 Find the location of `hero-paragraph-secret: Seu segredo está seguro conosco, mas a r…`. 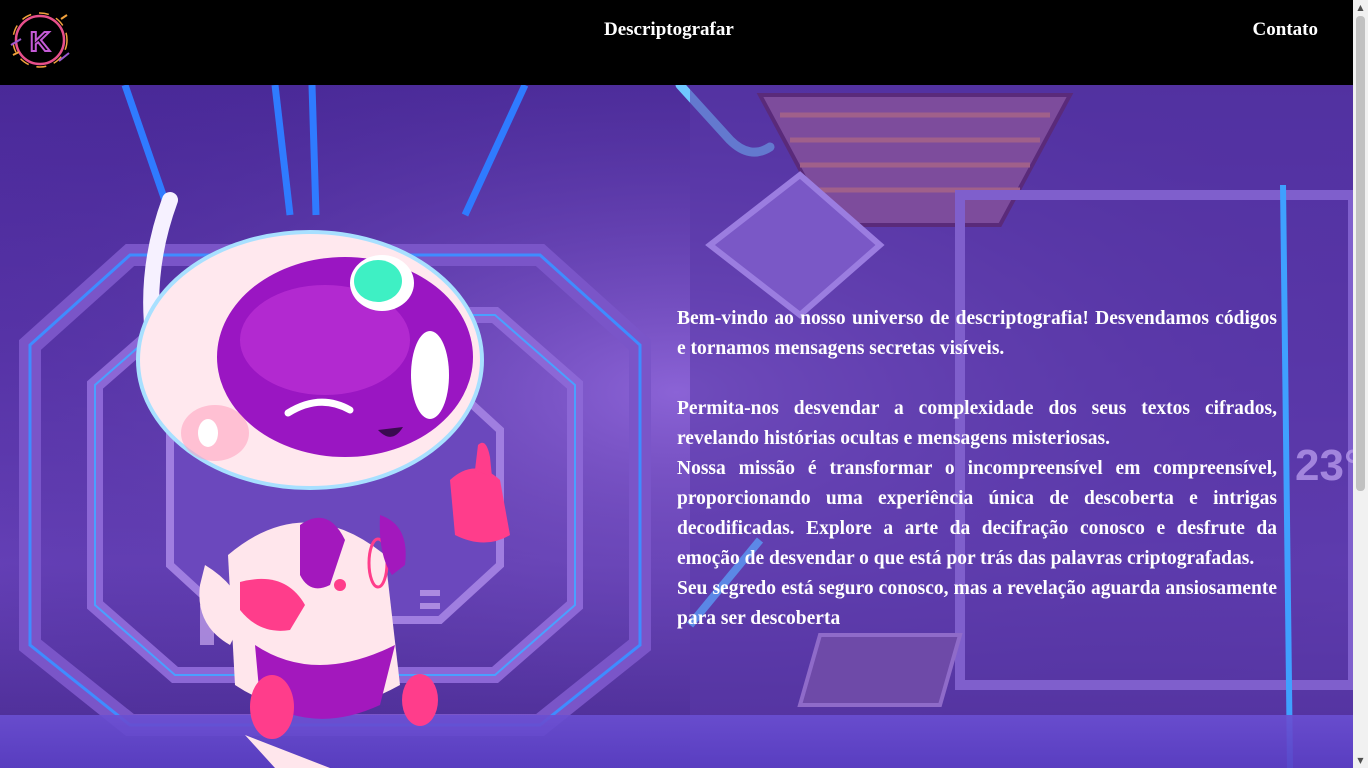

hero-paragraph-secret: Seu segredo está seguro conosco, mas a r… is located at coordinates (977, 603).